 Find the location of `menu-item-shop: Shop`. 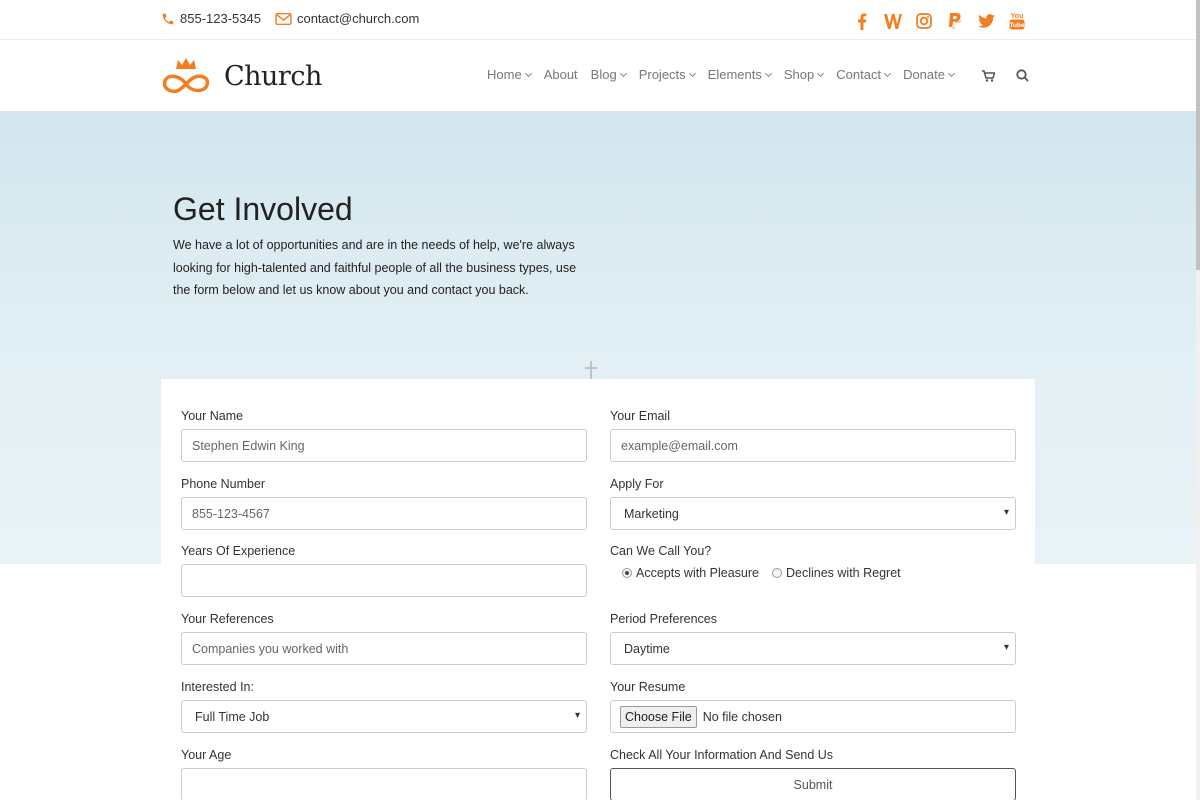

menu-item-shop: Shop is located at coordinates (804, 74).